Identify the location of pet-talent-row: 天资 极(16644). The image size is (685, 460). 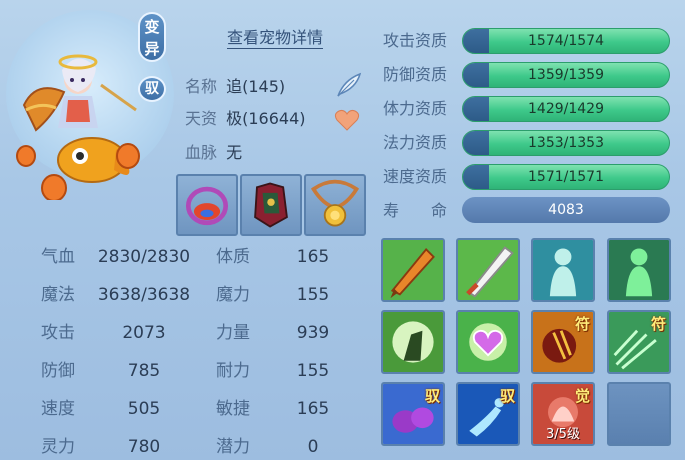
(245, 119).